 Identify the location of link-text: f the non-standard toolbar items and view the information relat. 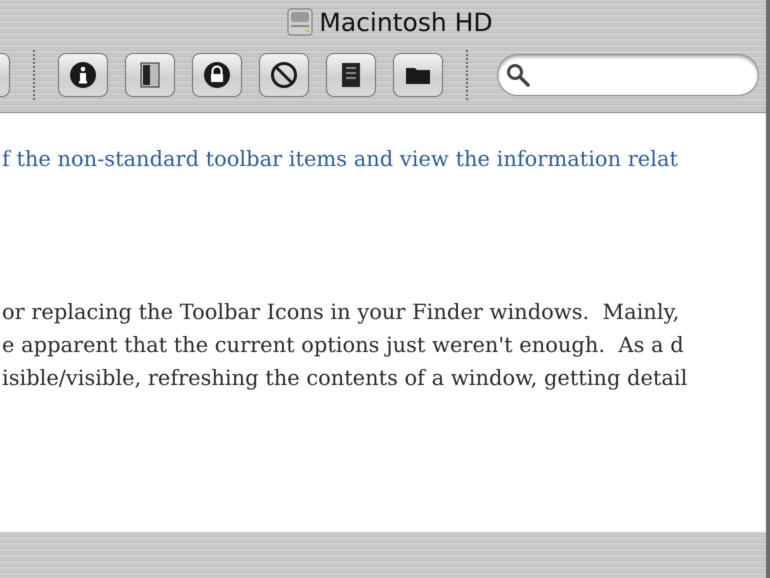
(340, 159).